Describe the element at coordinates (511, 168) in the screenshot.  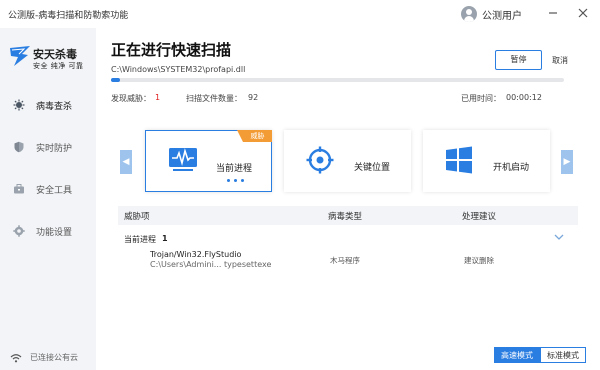
I see `scan-target-label: 开机启动` at that location.